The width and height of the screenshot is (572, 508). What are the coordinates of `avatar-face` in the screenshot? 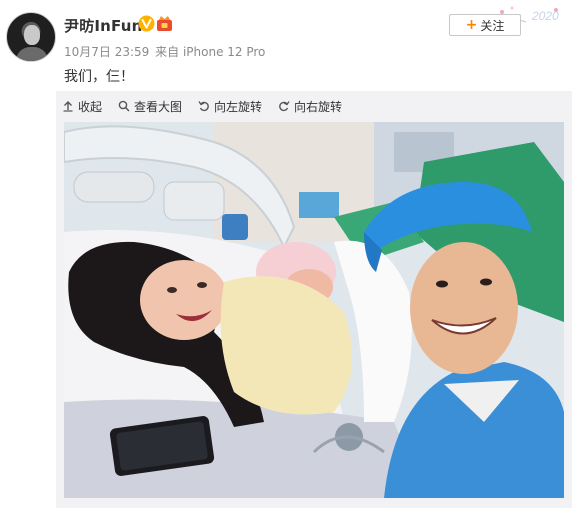 It's located at (32, 35).